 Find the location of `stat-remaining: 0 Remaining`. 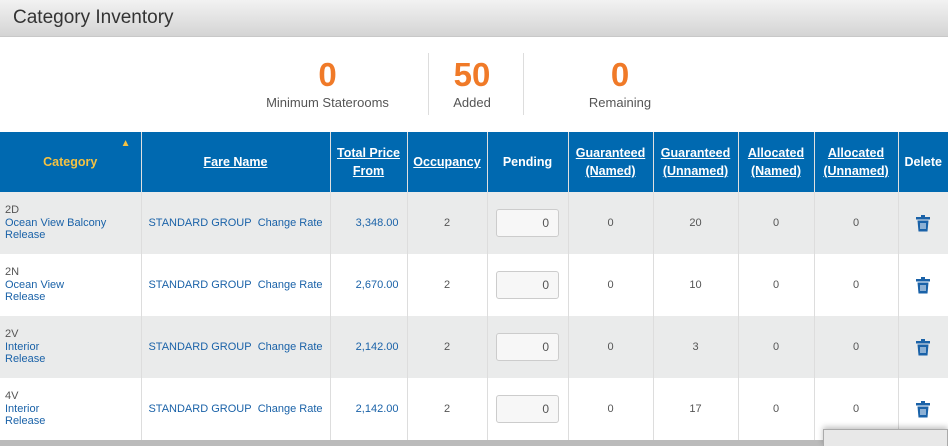

stat-remaining: 0 Remaining is located at coordinates (620, 82).